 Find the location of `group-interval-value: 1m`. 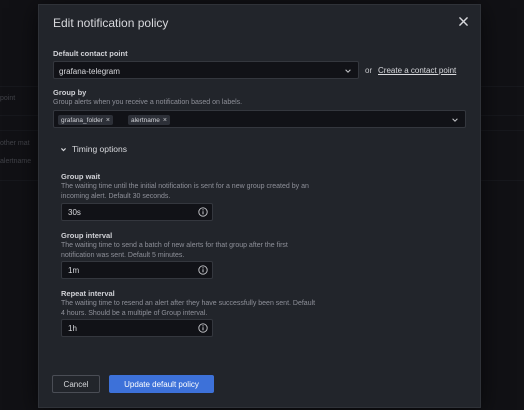

group-interval-value: 1m is located at coordinates (74, 270).